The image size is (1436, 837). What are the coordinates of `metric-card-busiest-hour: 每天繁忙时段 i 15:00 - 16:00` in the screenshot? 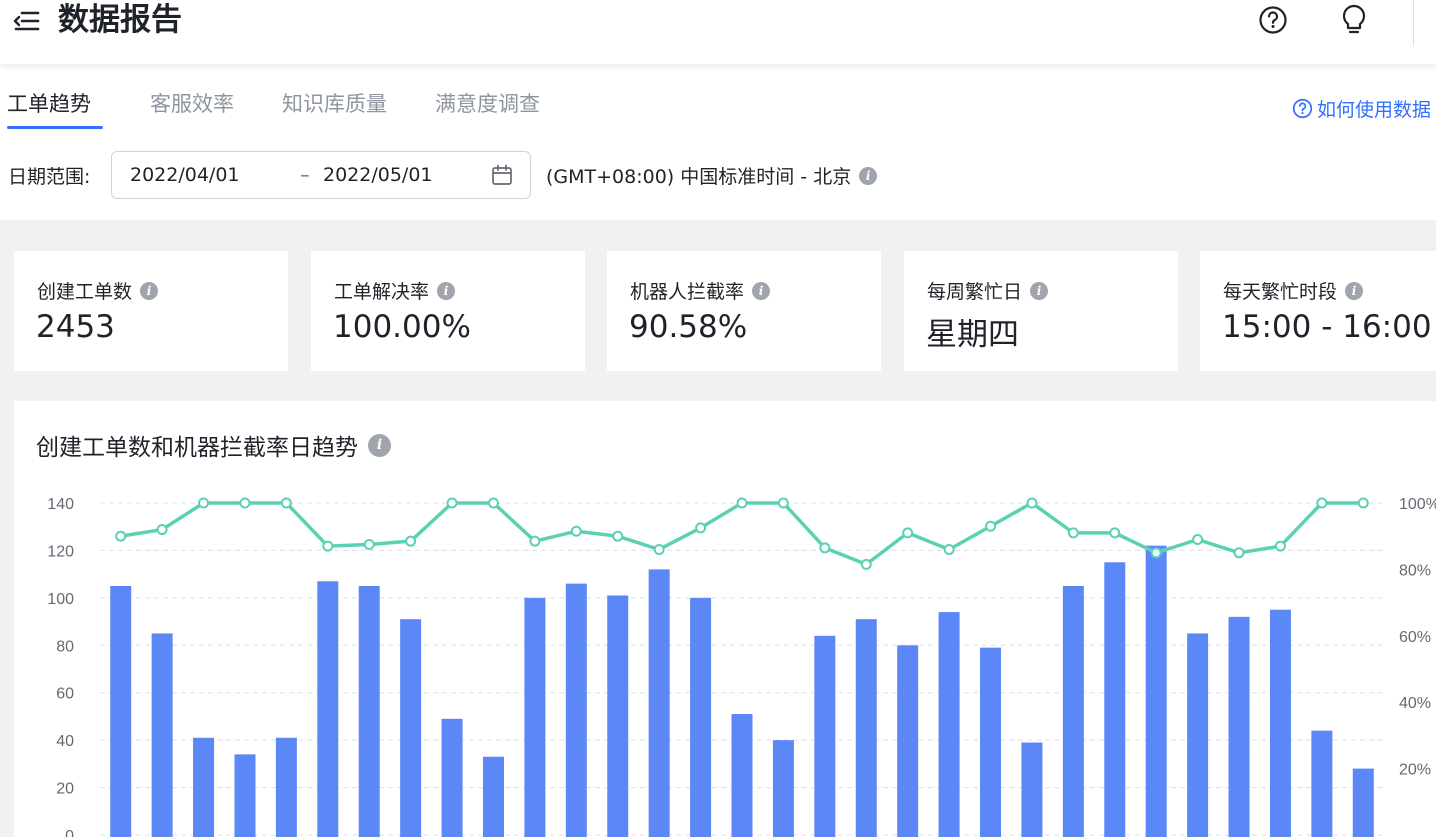 It's located at (1318, 311).